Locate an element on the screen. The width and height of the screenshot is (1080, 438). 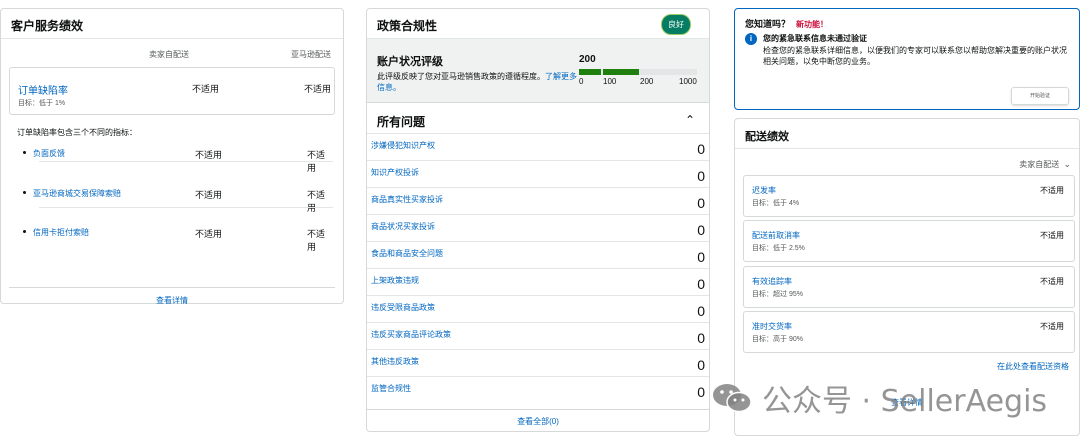
odr-target: 目标：低于 1% is located at coordinates (42, 103).